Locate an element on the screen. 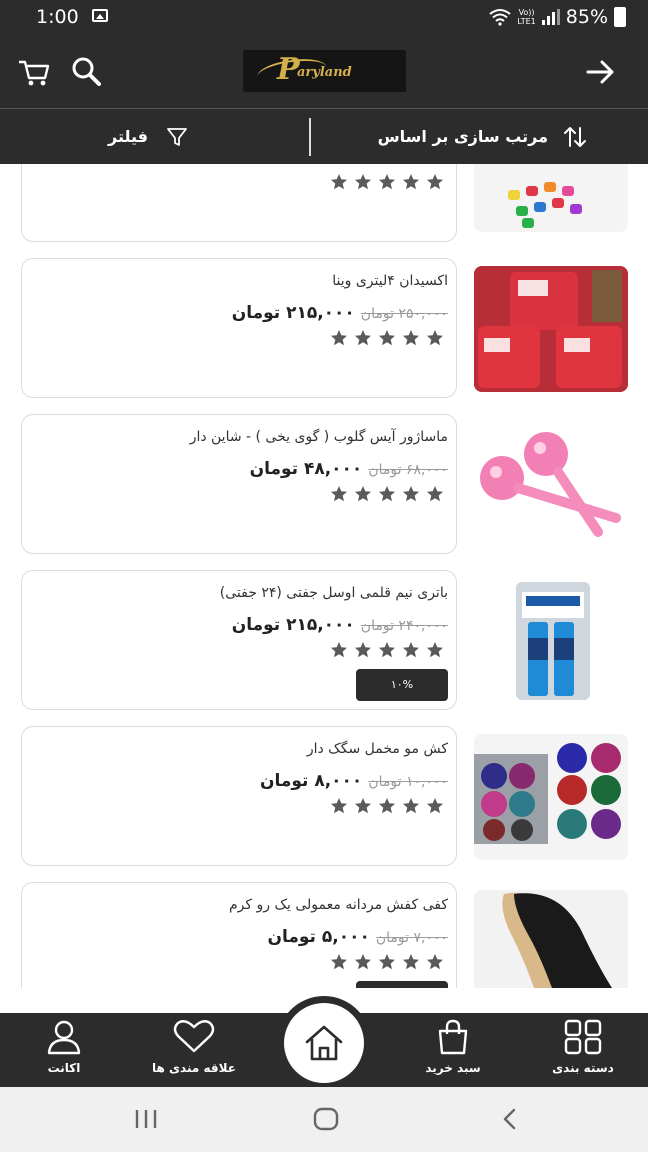 The width and height of the screenshot is (648, 1152). old-price: ۲۵۰,۰۰۰ تومان is located at coordinates (404, 314).